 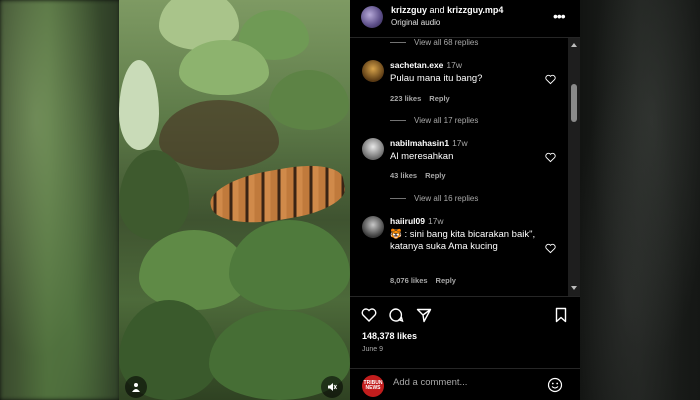 I want to click on comment-likes: 223 likes, so click(x=405, y=98).